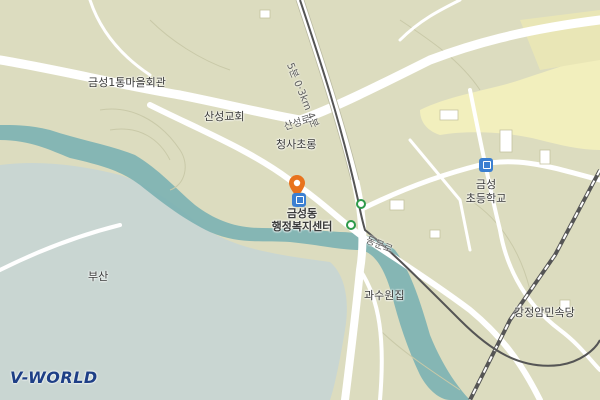 This screenshot has width=600, height=400. I want to click on public-office-icon, so click(299, 200).